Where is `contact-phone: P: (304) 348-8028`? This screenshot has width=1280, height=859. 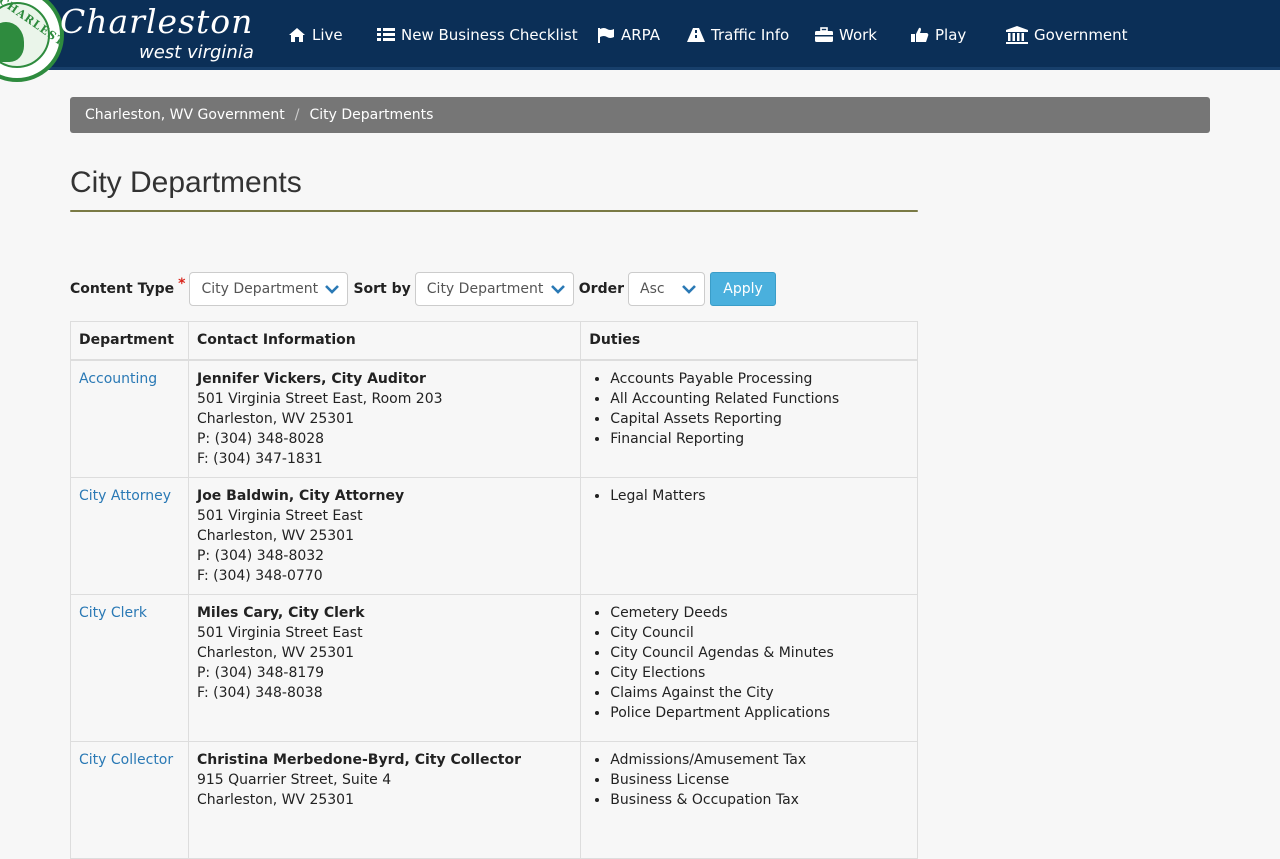 contact-phone: P: (304) 348-8028 is located at coordinates (260, 438).